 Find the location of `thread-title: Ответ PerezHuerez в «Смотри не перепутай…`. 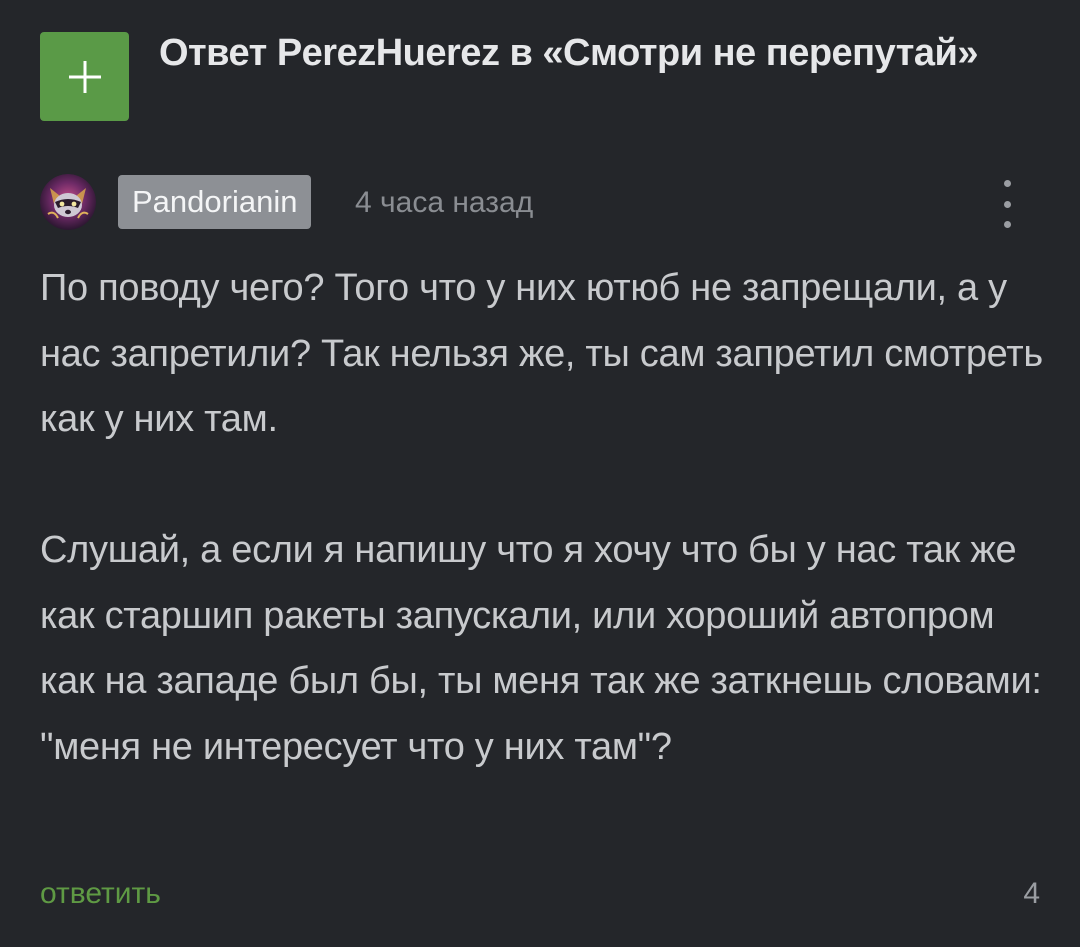

thread-title: Ответ PerezHuerez в «Смотри не перепутай… is located at coordinates (589, 53).